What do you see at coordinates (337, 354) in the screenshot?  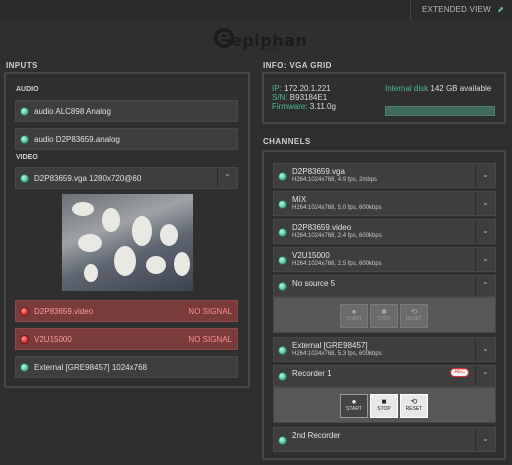 I see `channel-detail: H264:1024x768, 5.3 fps, 600kbps` at bounding box center [337, 354].